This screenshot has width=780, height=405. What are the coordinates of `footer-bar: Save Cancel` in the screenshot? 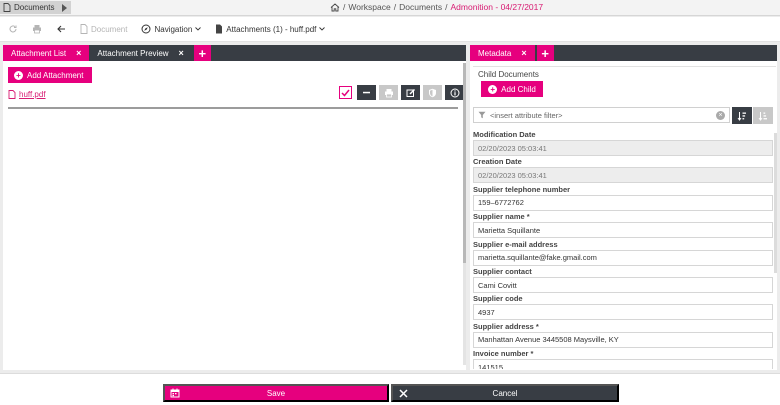 It's located at (390, 389).